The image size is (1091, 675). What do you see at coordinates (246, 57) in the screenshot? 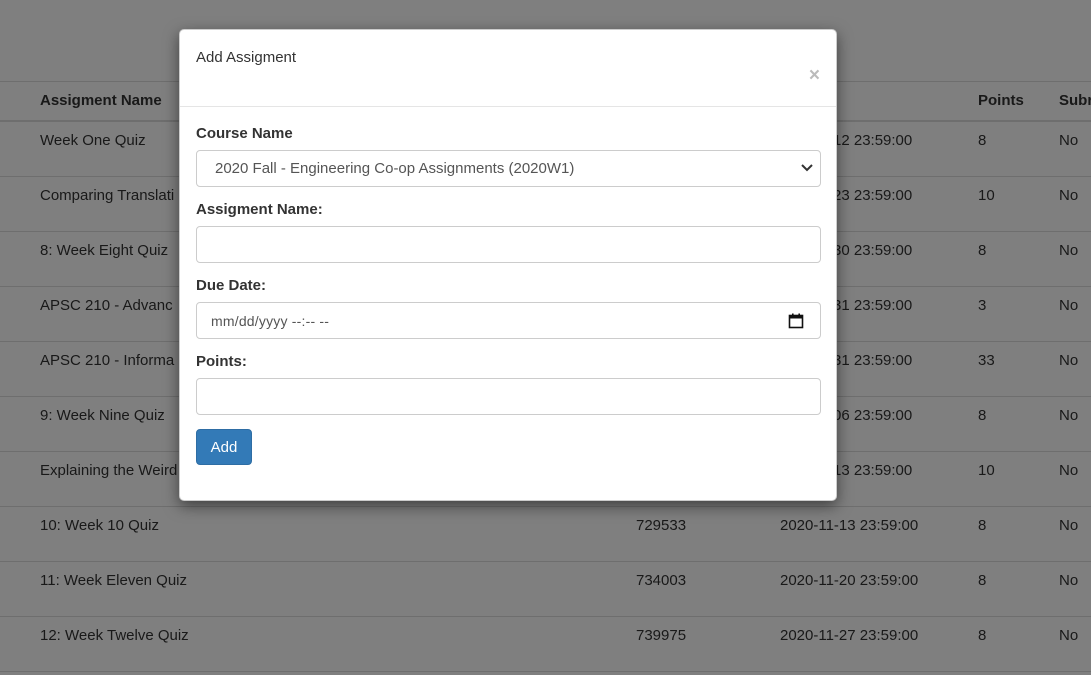
I see `modal-title: Add Assigment` at bounding box center [246, 57].